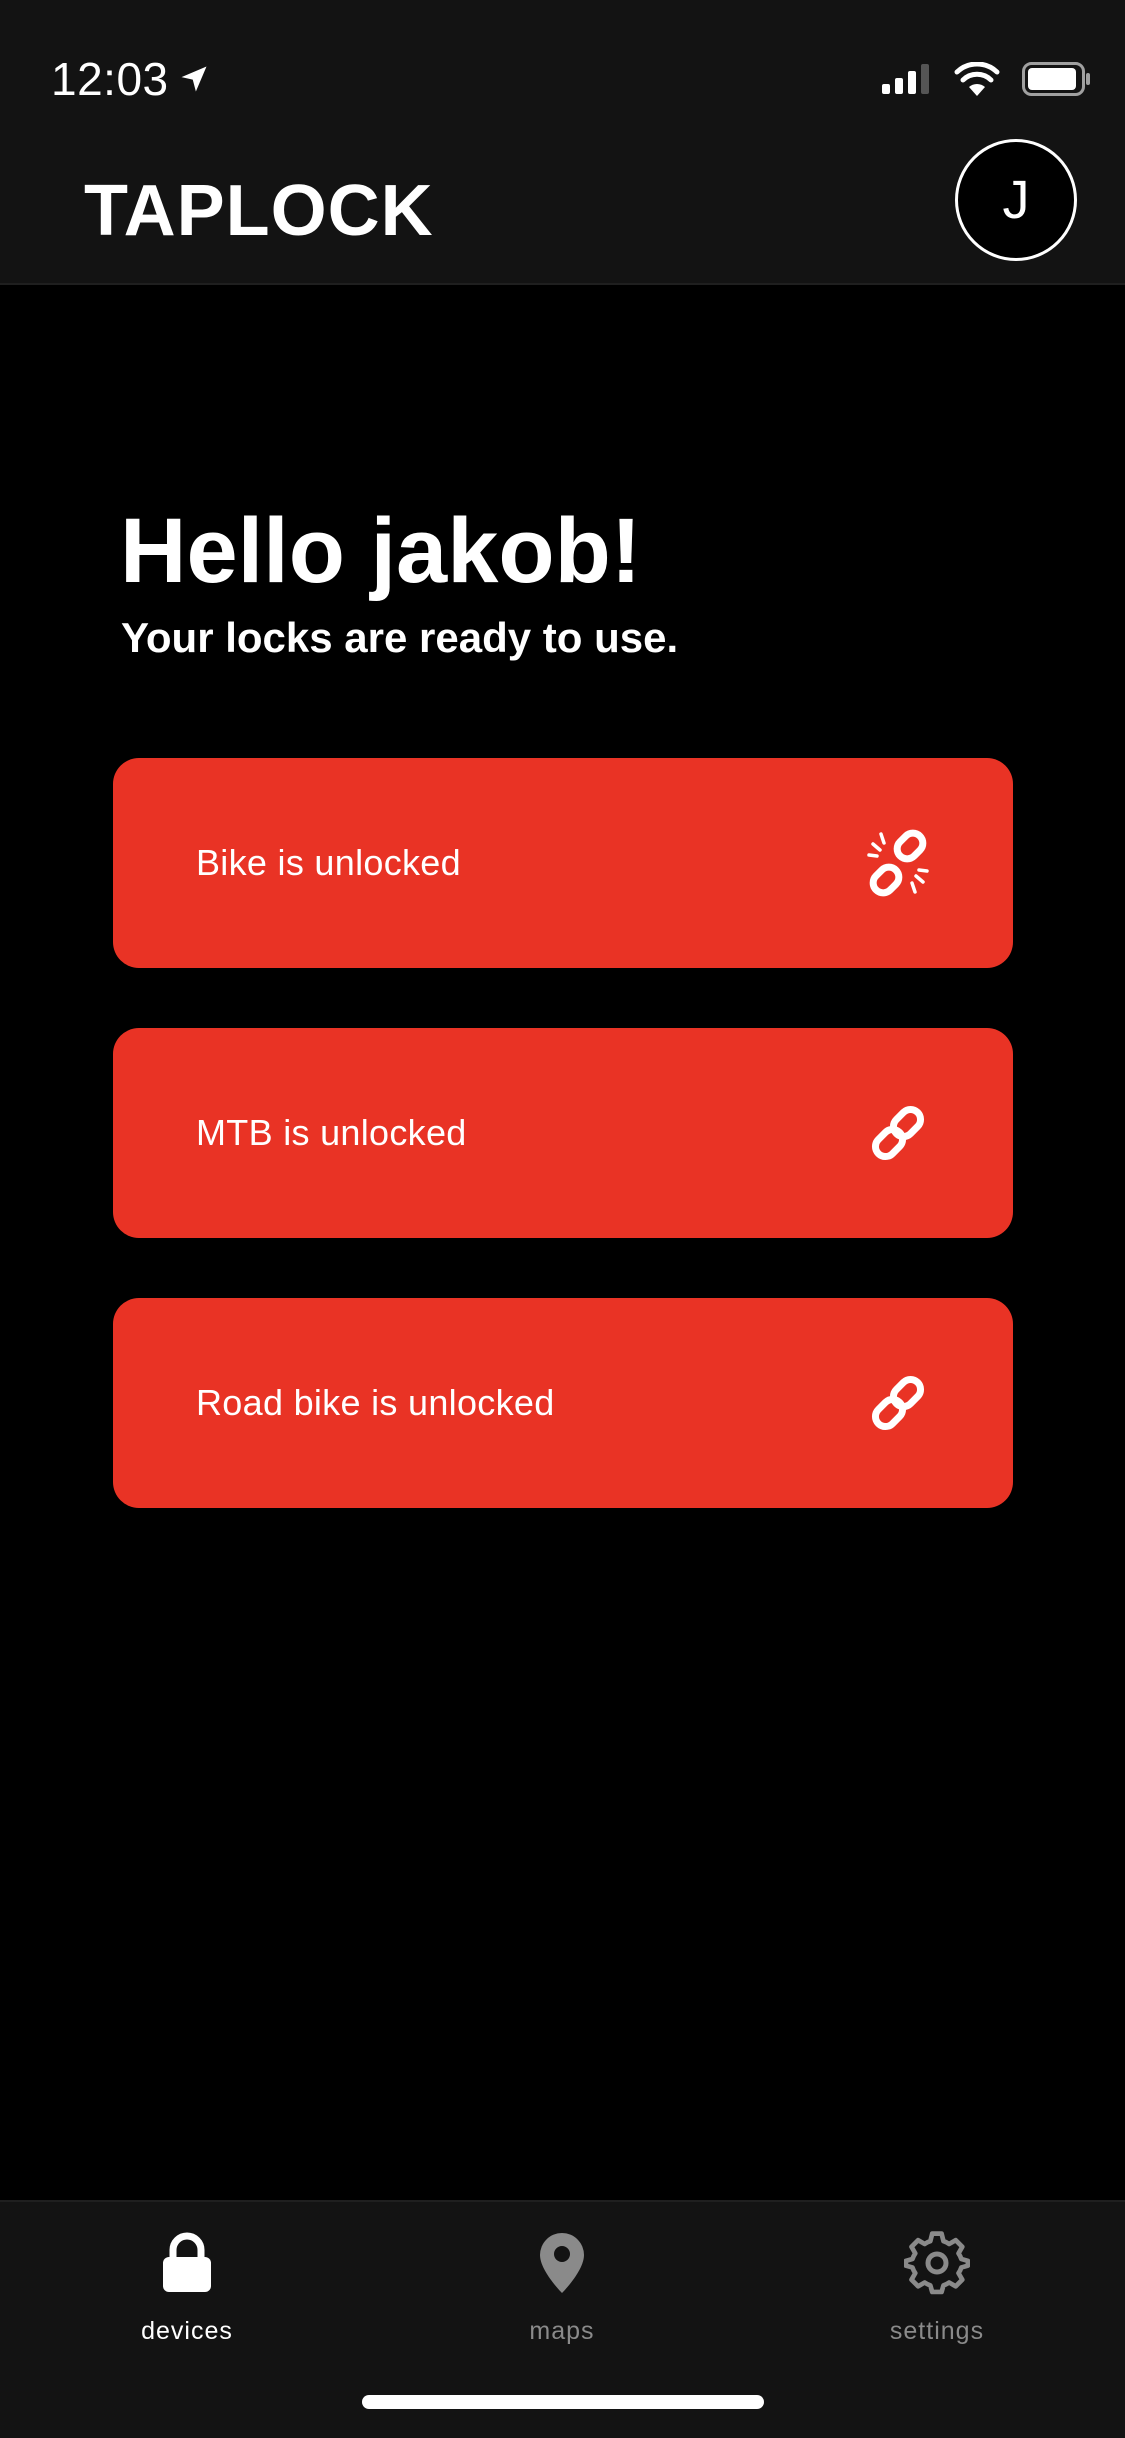 The height and width of the screenshot is (2438, 1125). What do you see at coordinates (898, 863) in the screenshot?
I see `broken-link-icon` at bounding box center [898, 863].